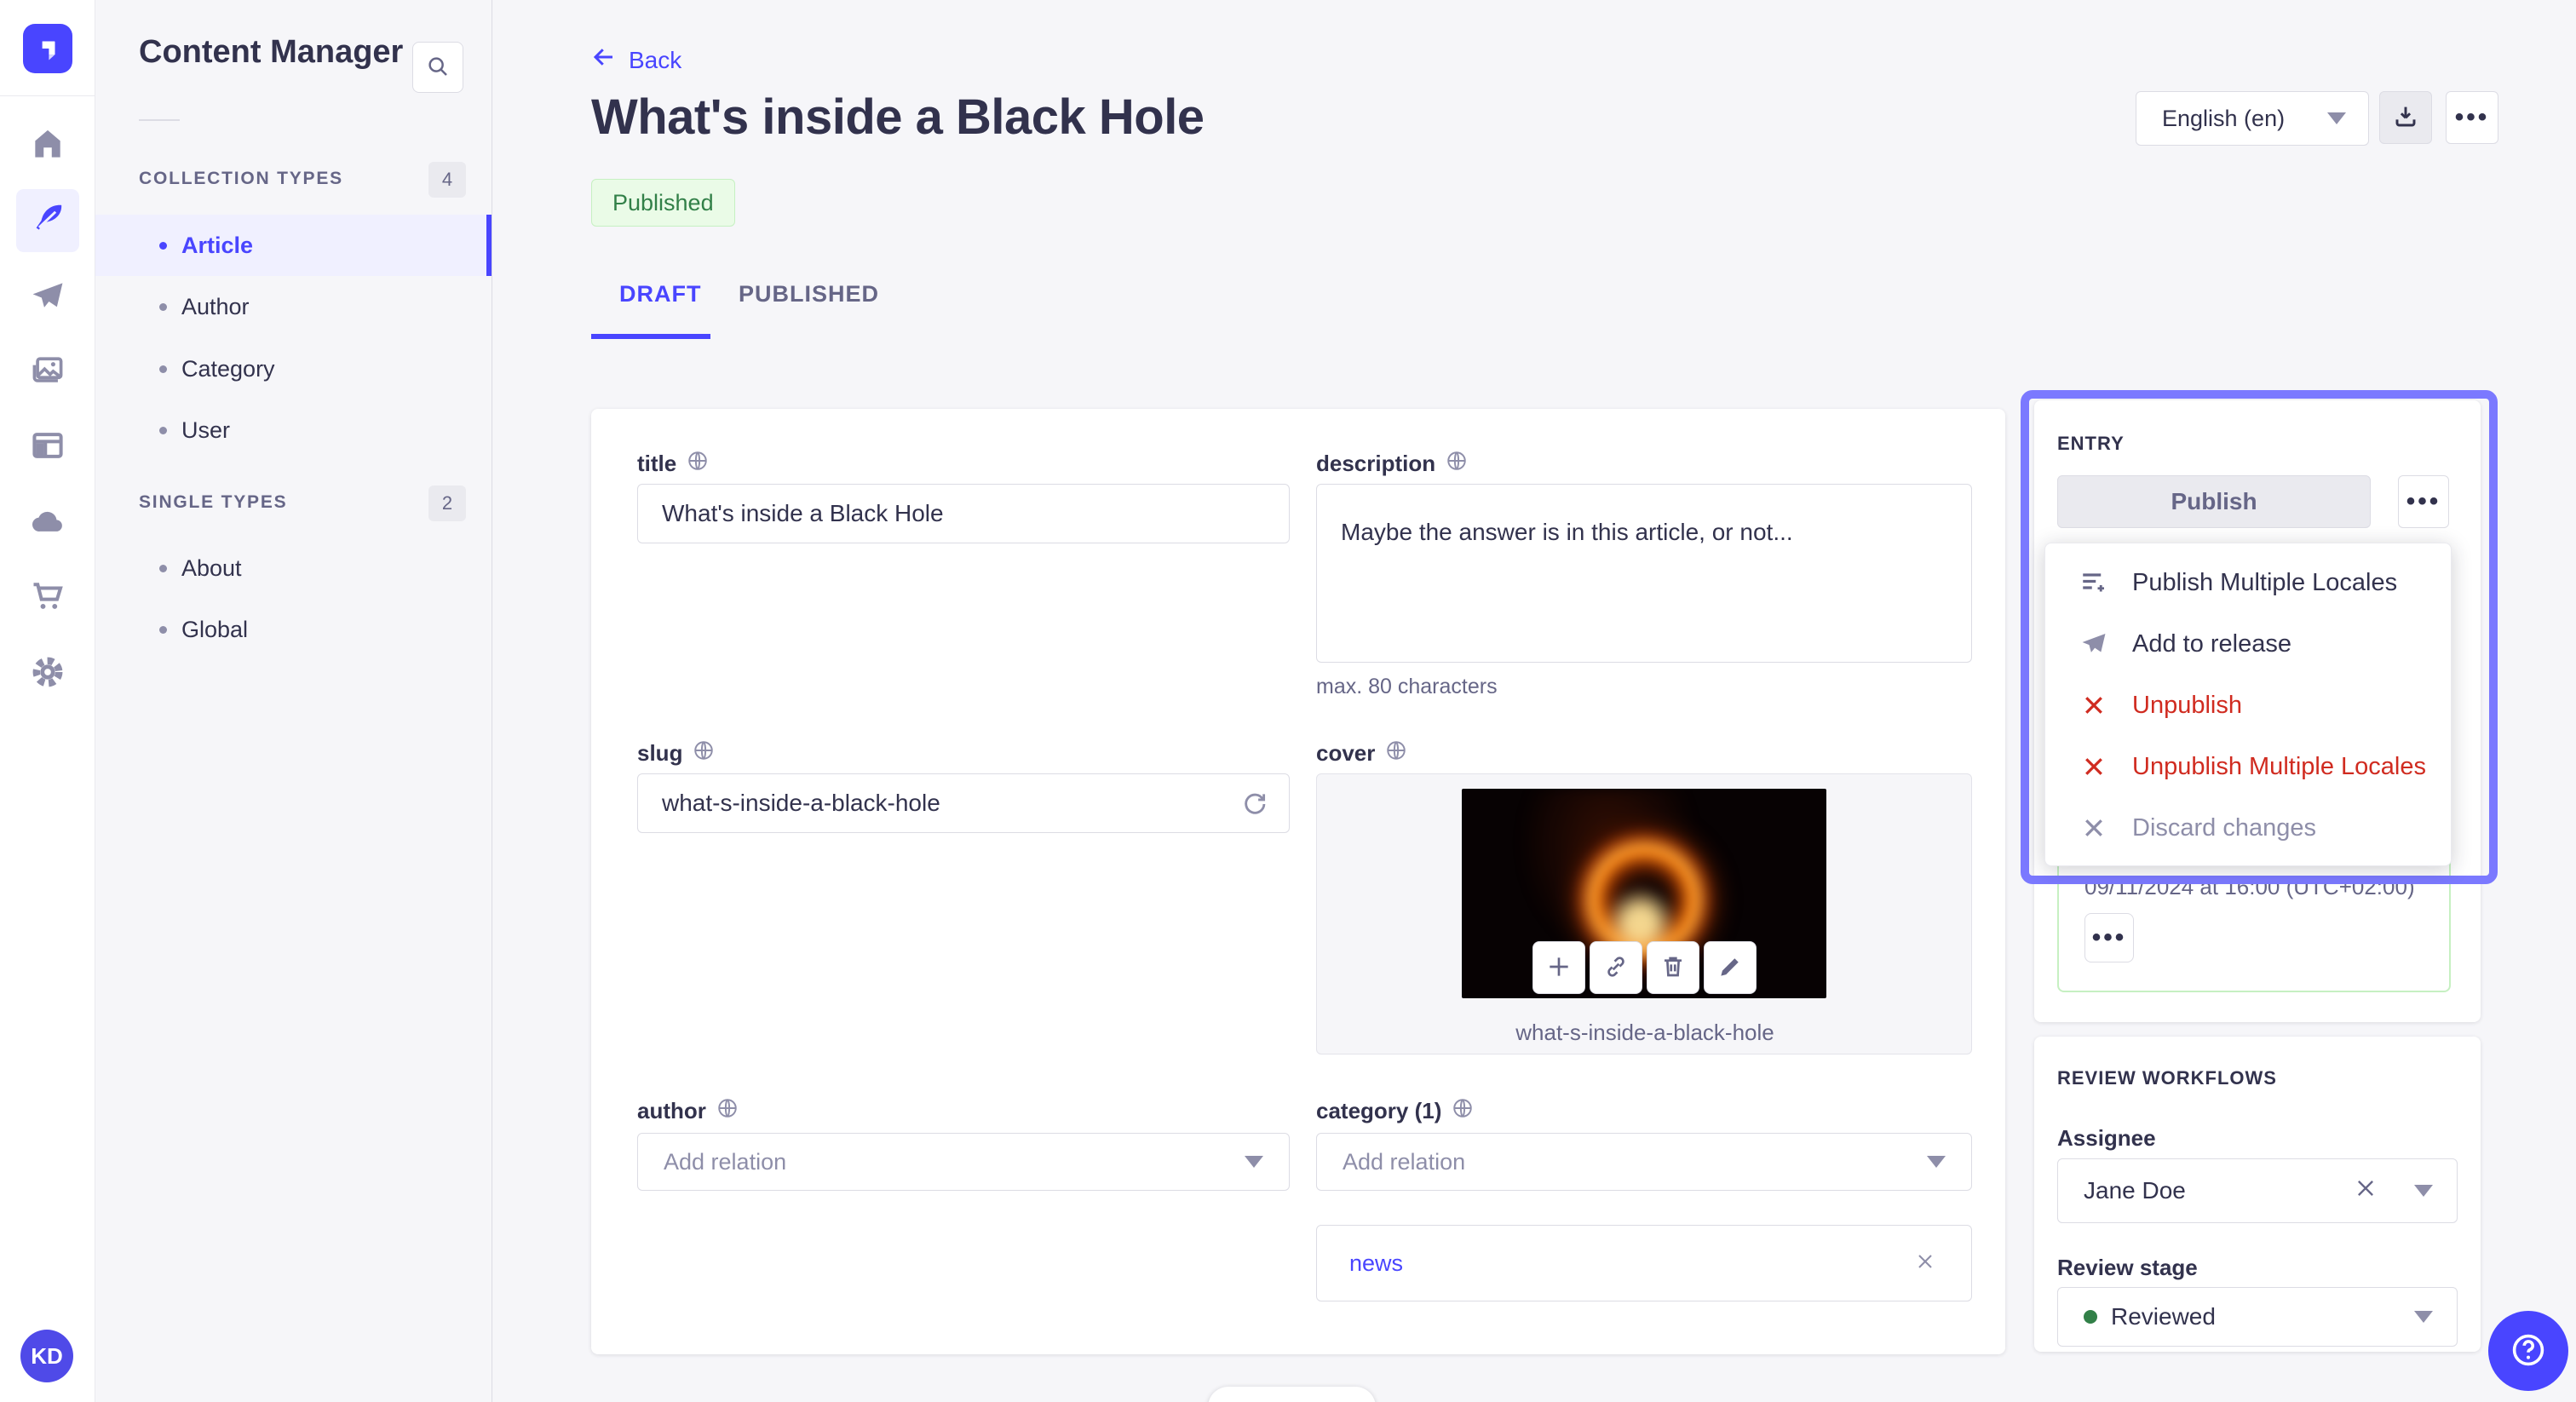 The height and width of the screenshot is (1402, 2576). I want to click on sidebar-item-marketplace, so click(48, 597).